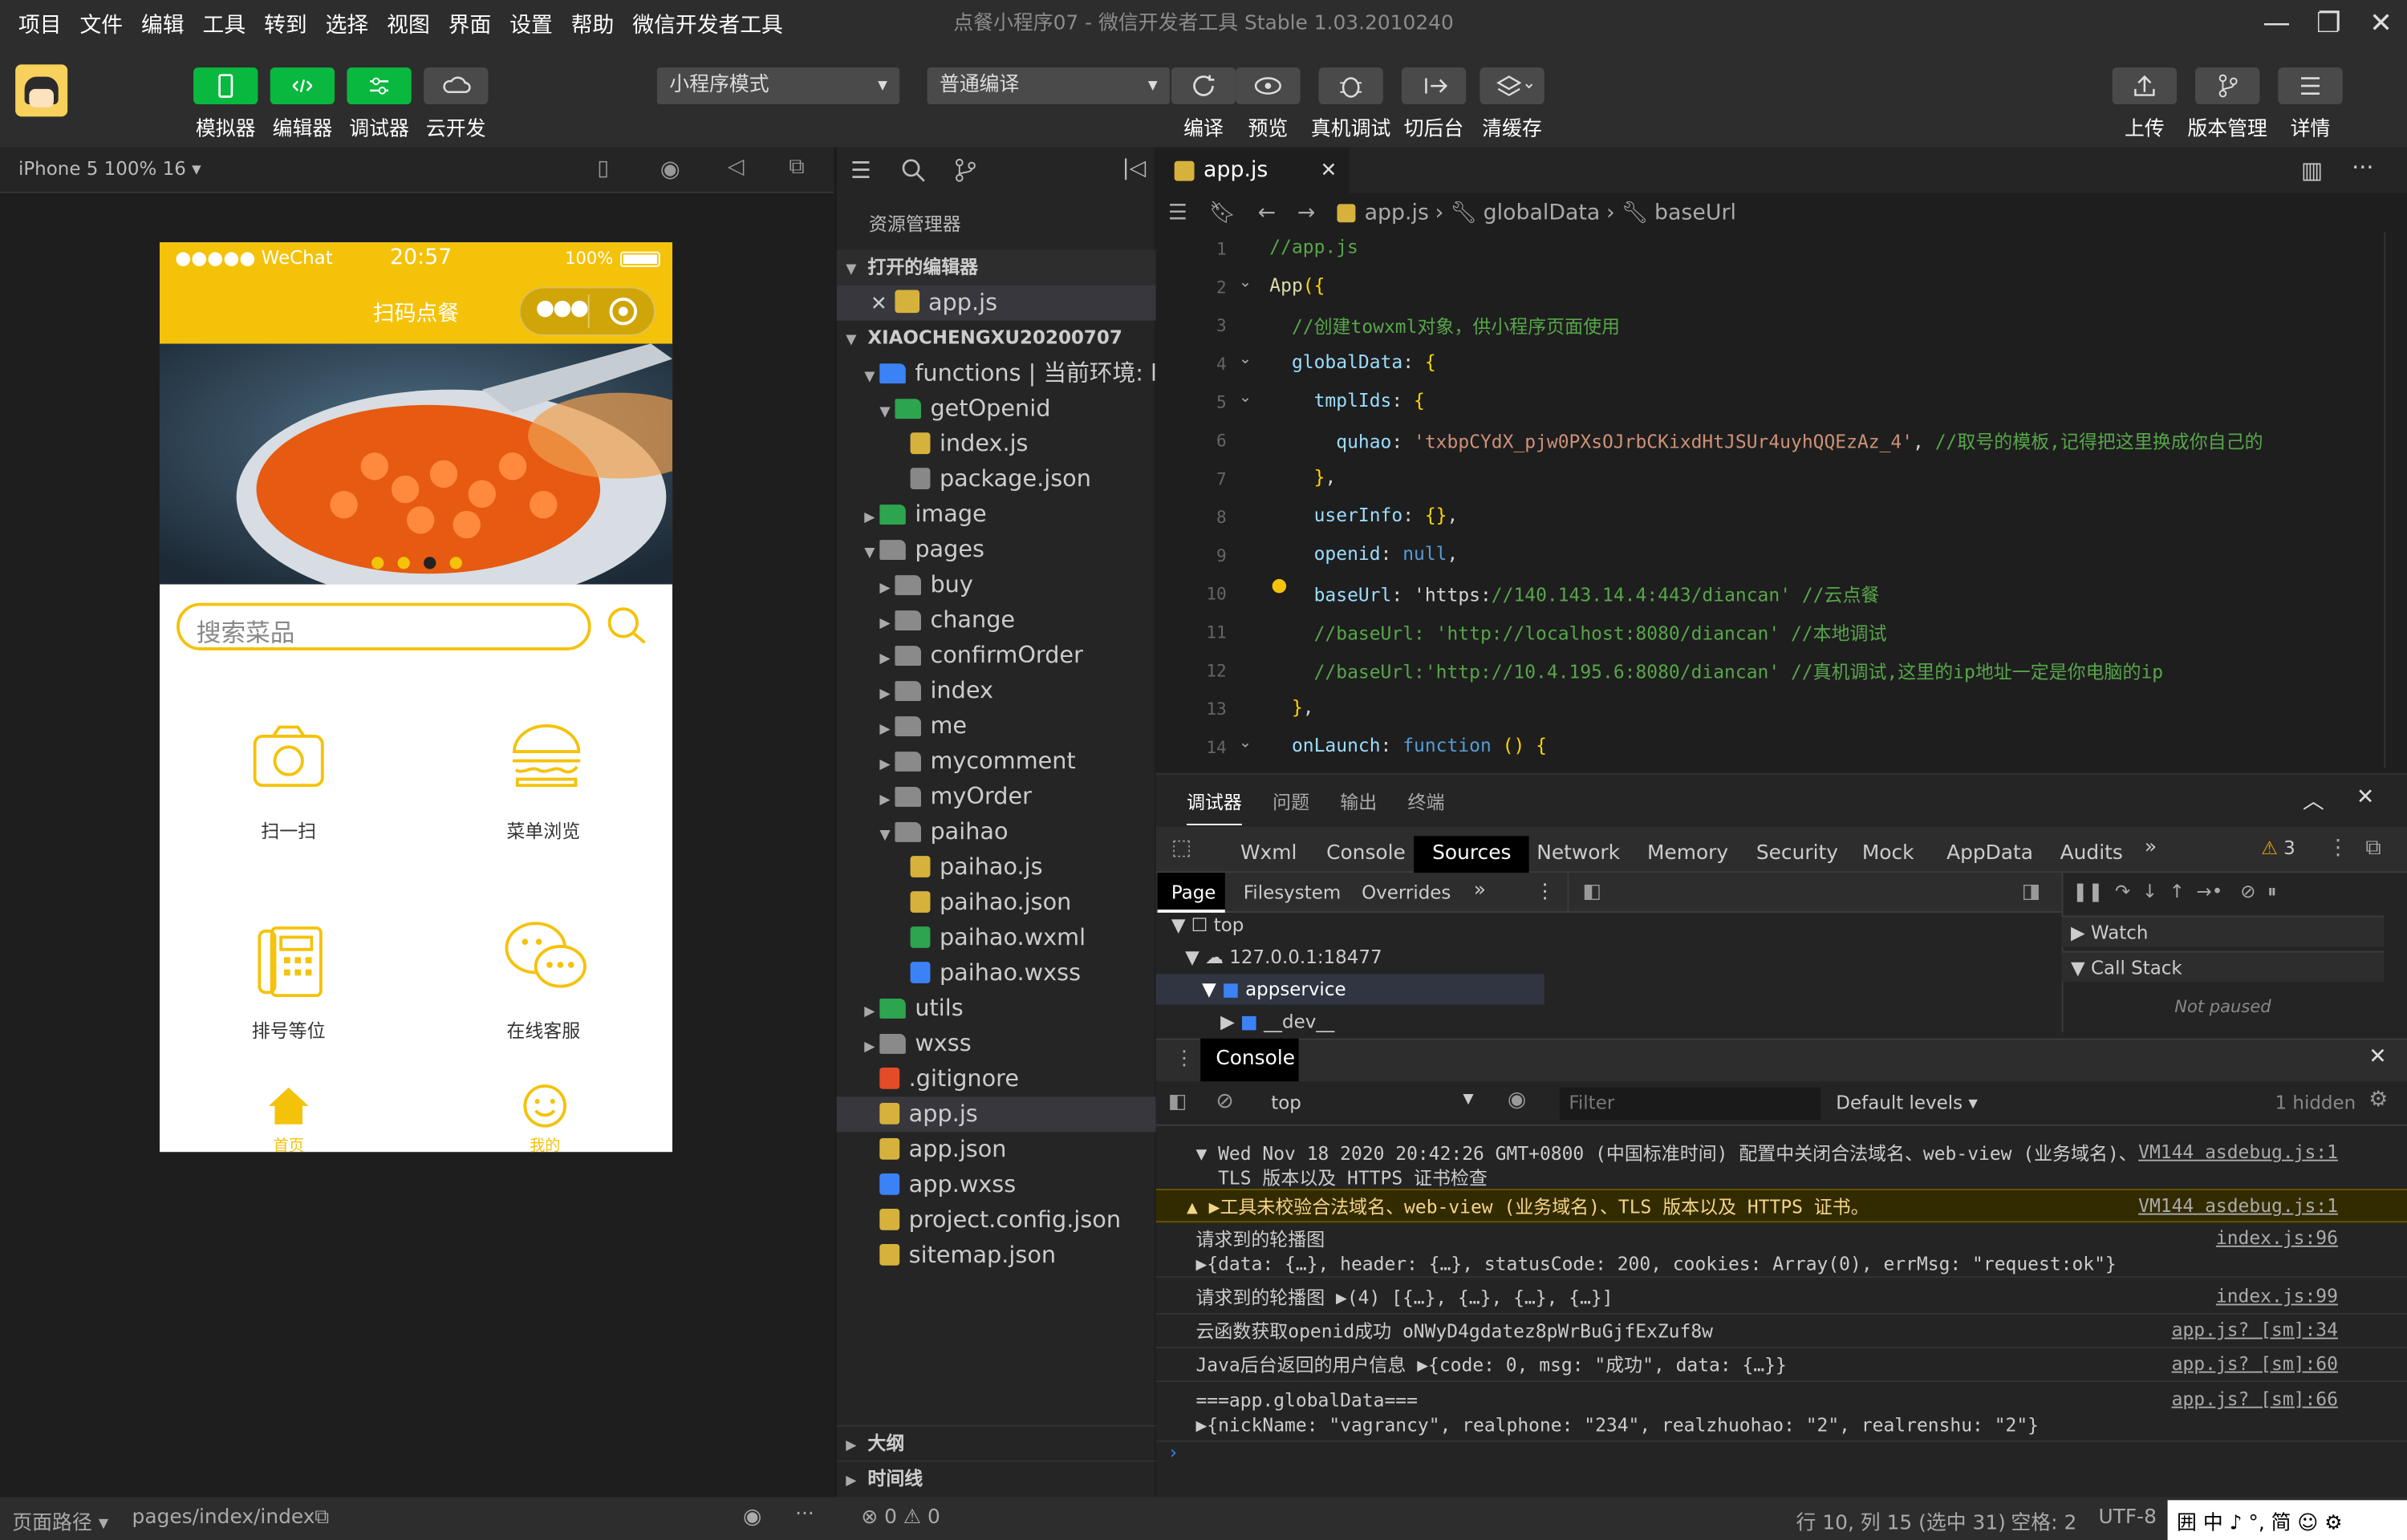 The width and height of the screenshot is (2407, 1540). I want to click on panel-tab-1: 问题, so click(1291, 801).